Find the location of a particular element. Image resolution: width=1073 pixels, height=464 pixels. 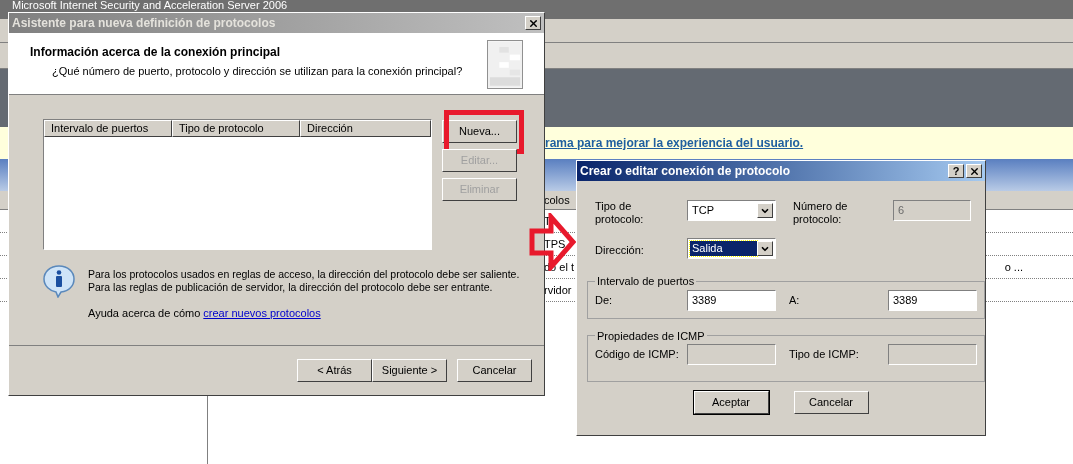

help-text: Ayuda acerca de cómo is located at coordinates (144, 313).